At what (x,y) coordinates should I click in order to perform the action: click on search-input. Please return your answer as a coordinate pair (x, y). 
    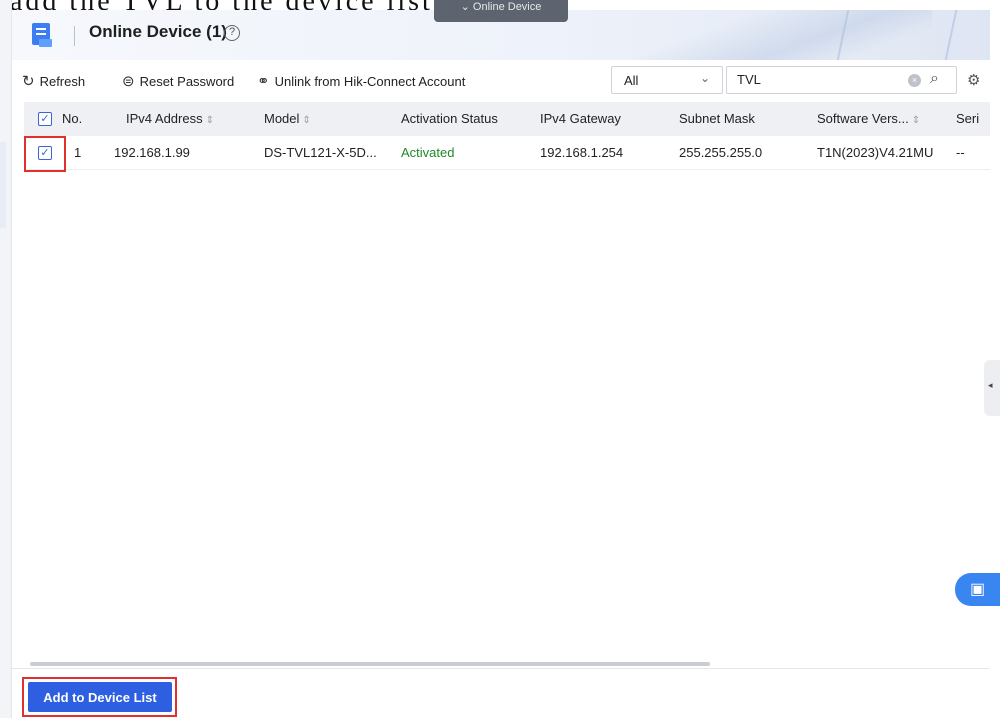
    Looking at the image, I should click on (817, 79).